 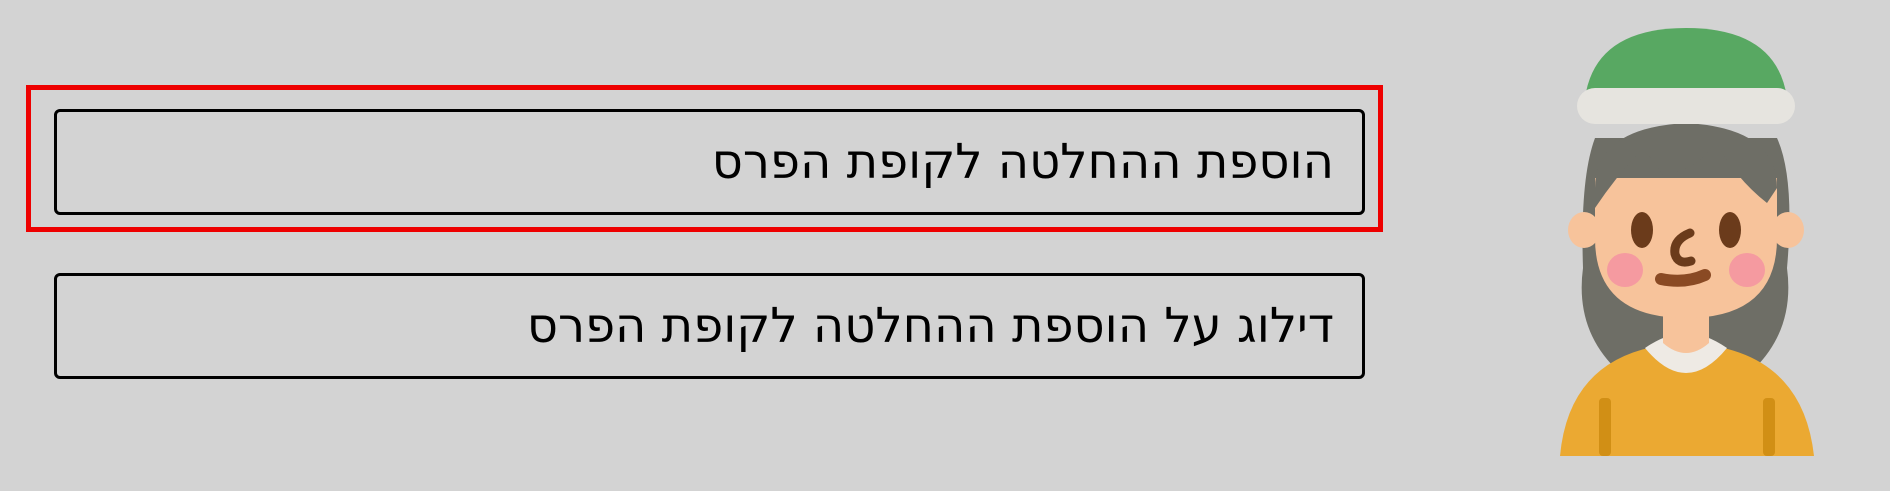 I want to click on skip-decision-choice-button: דילוג על הוספת ההחלטה לקופת הפרס, so click(x=709, y=326).